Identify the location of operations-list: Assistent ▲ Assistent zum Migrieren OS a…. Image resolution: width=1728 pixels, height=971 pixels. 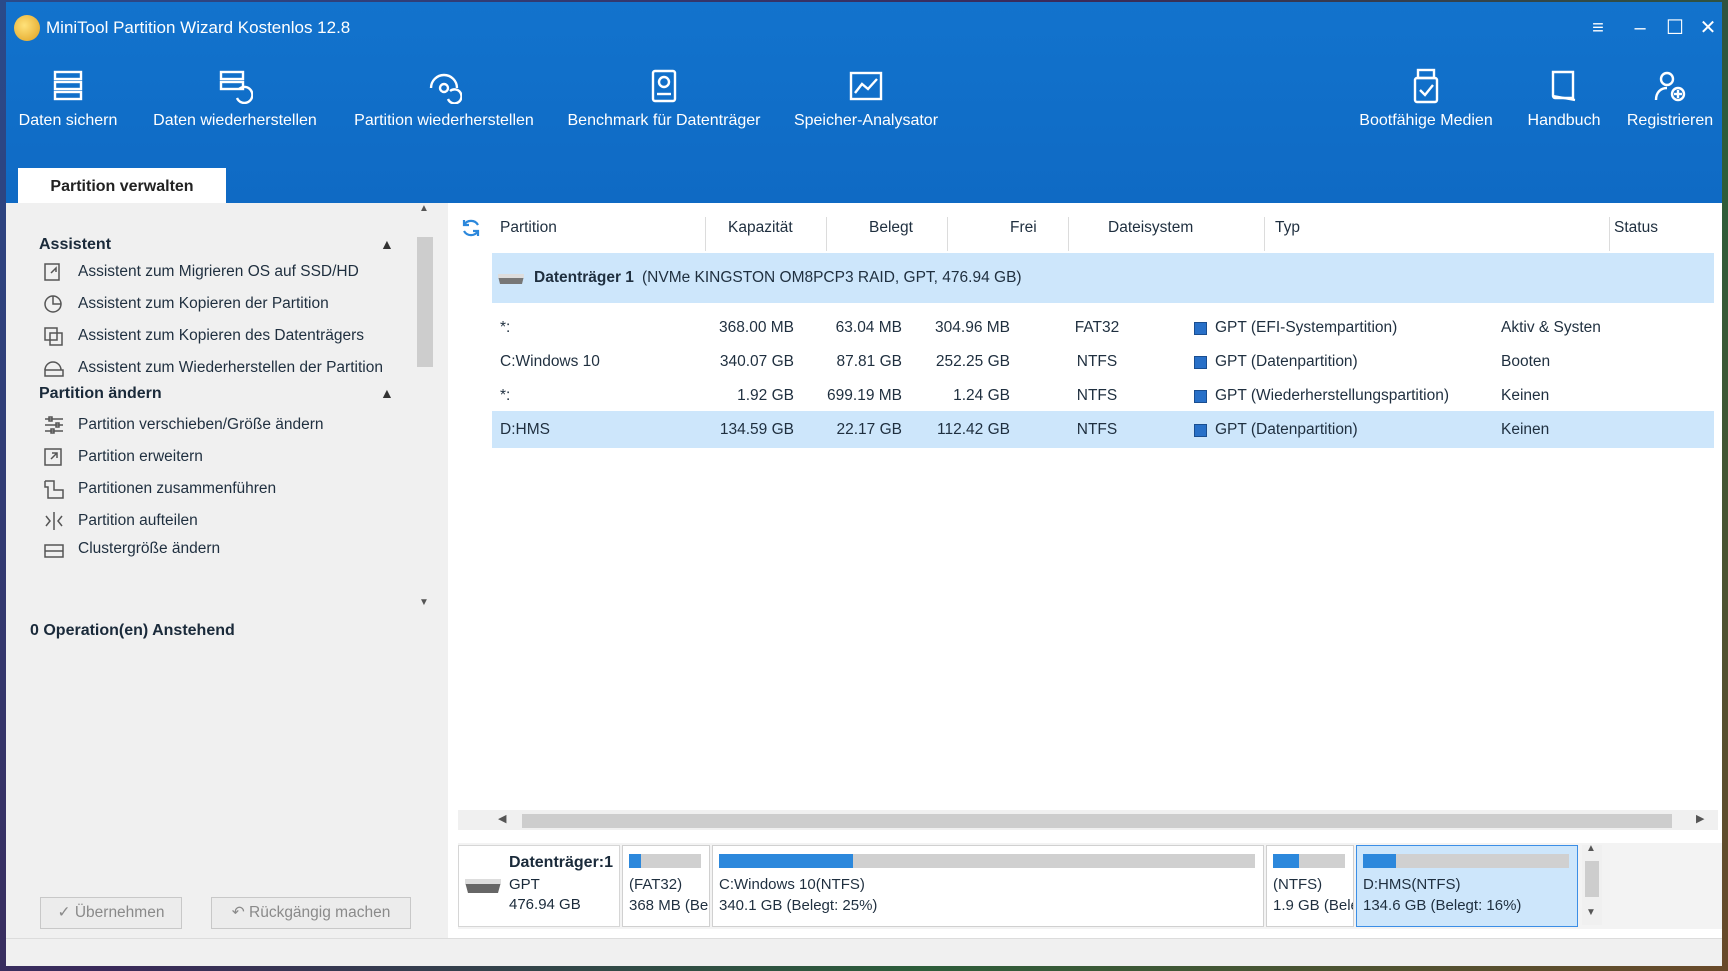
(209, 408).